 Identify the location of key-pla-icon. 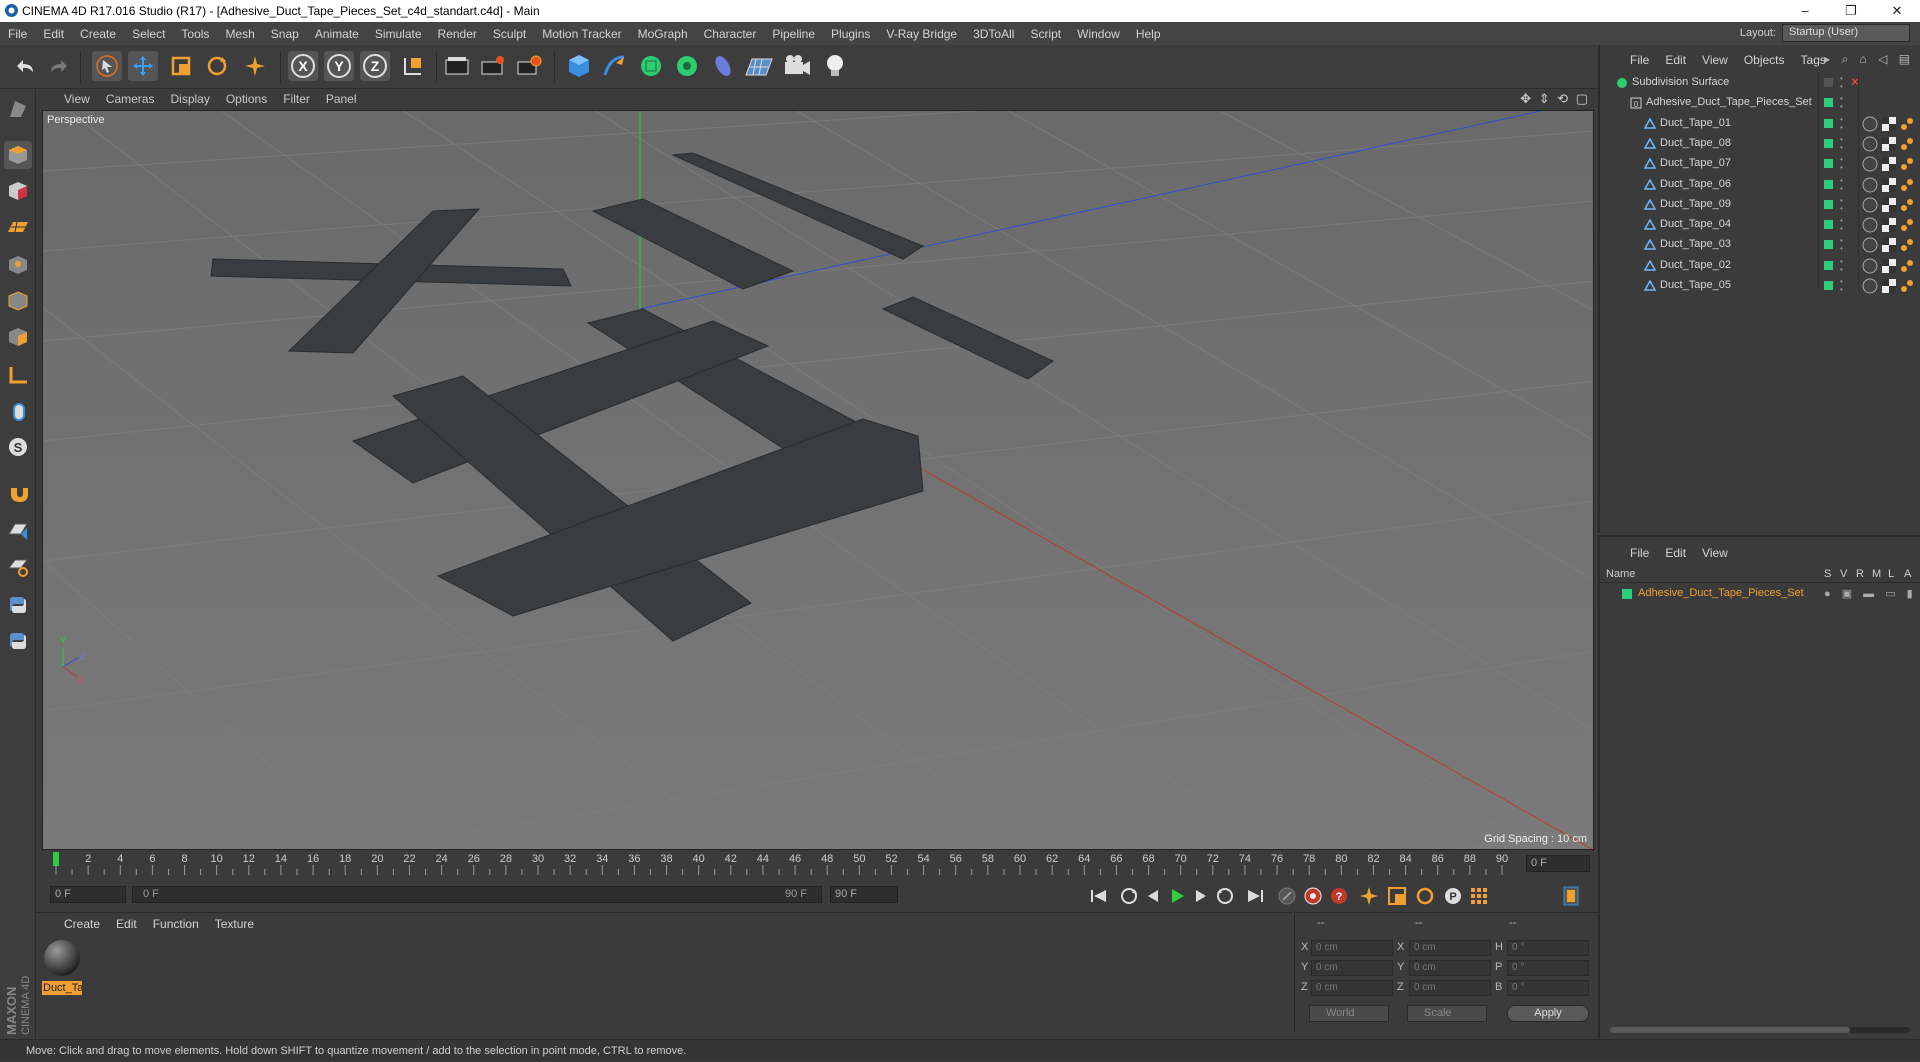
(1479, 896).